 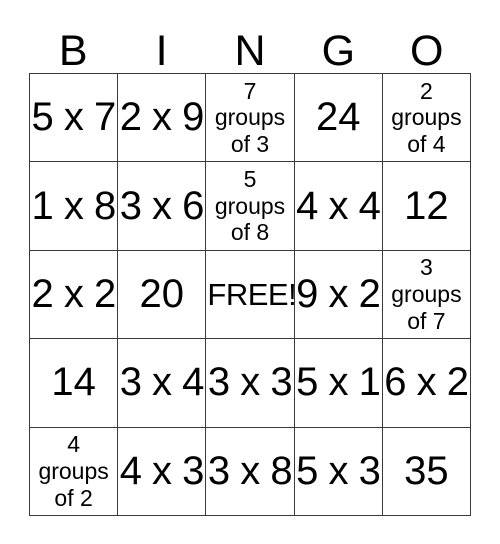 I want to click on bingo-cell: 5 x 3, so click(x=338, y=471).